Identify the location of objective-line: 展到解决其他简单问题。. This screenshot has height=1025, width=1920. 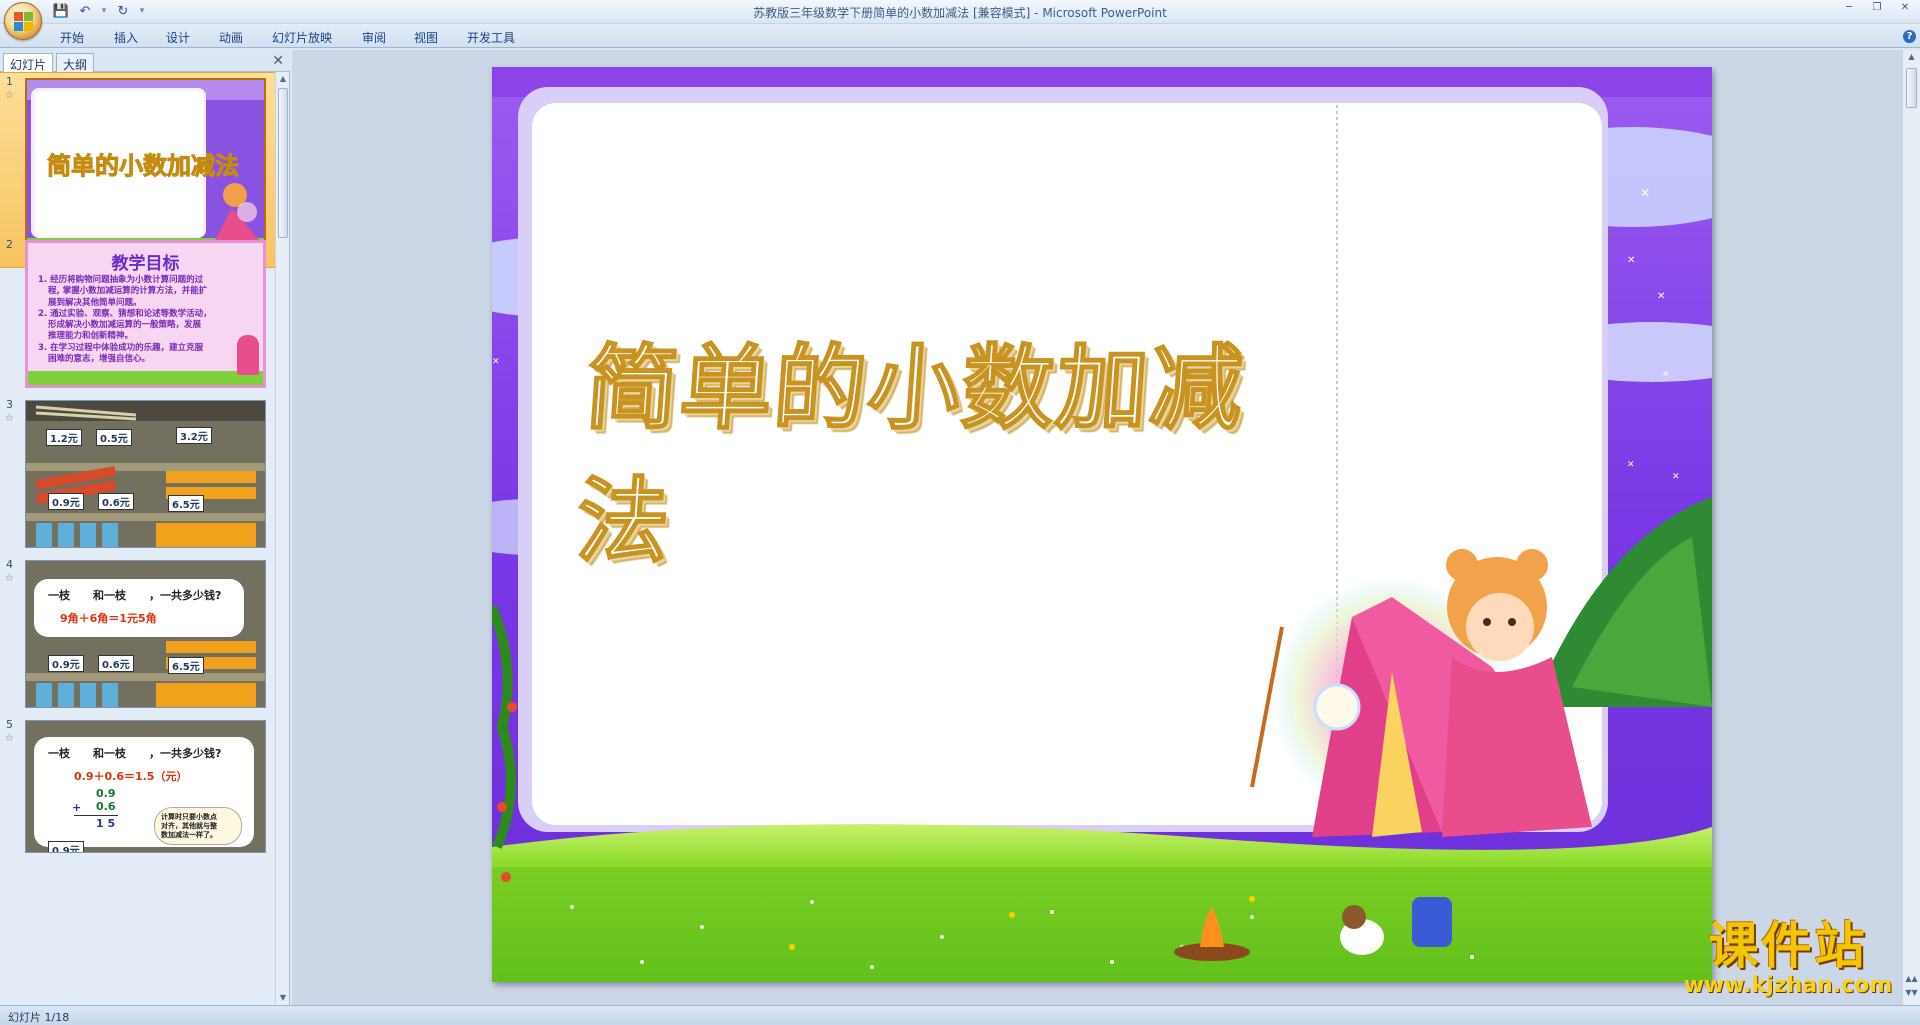
(95, 302).